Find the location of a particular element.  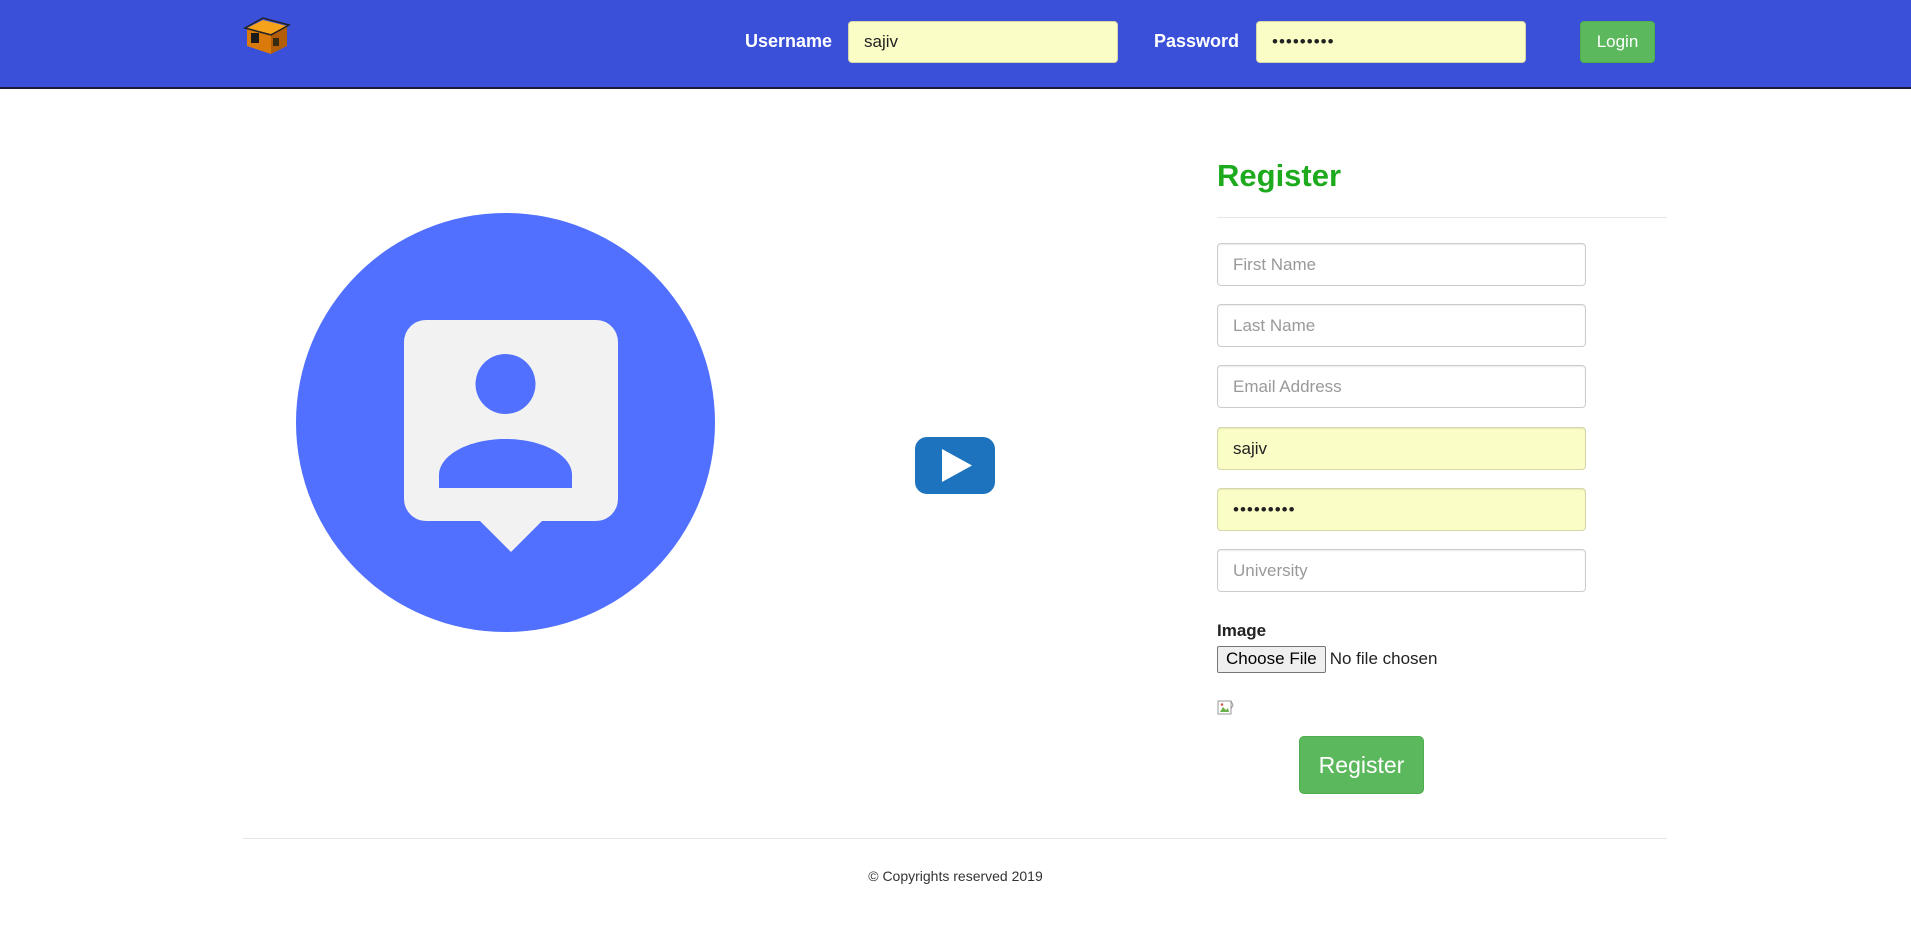

university-field is located at coordinates (1401, 570).